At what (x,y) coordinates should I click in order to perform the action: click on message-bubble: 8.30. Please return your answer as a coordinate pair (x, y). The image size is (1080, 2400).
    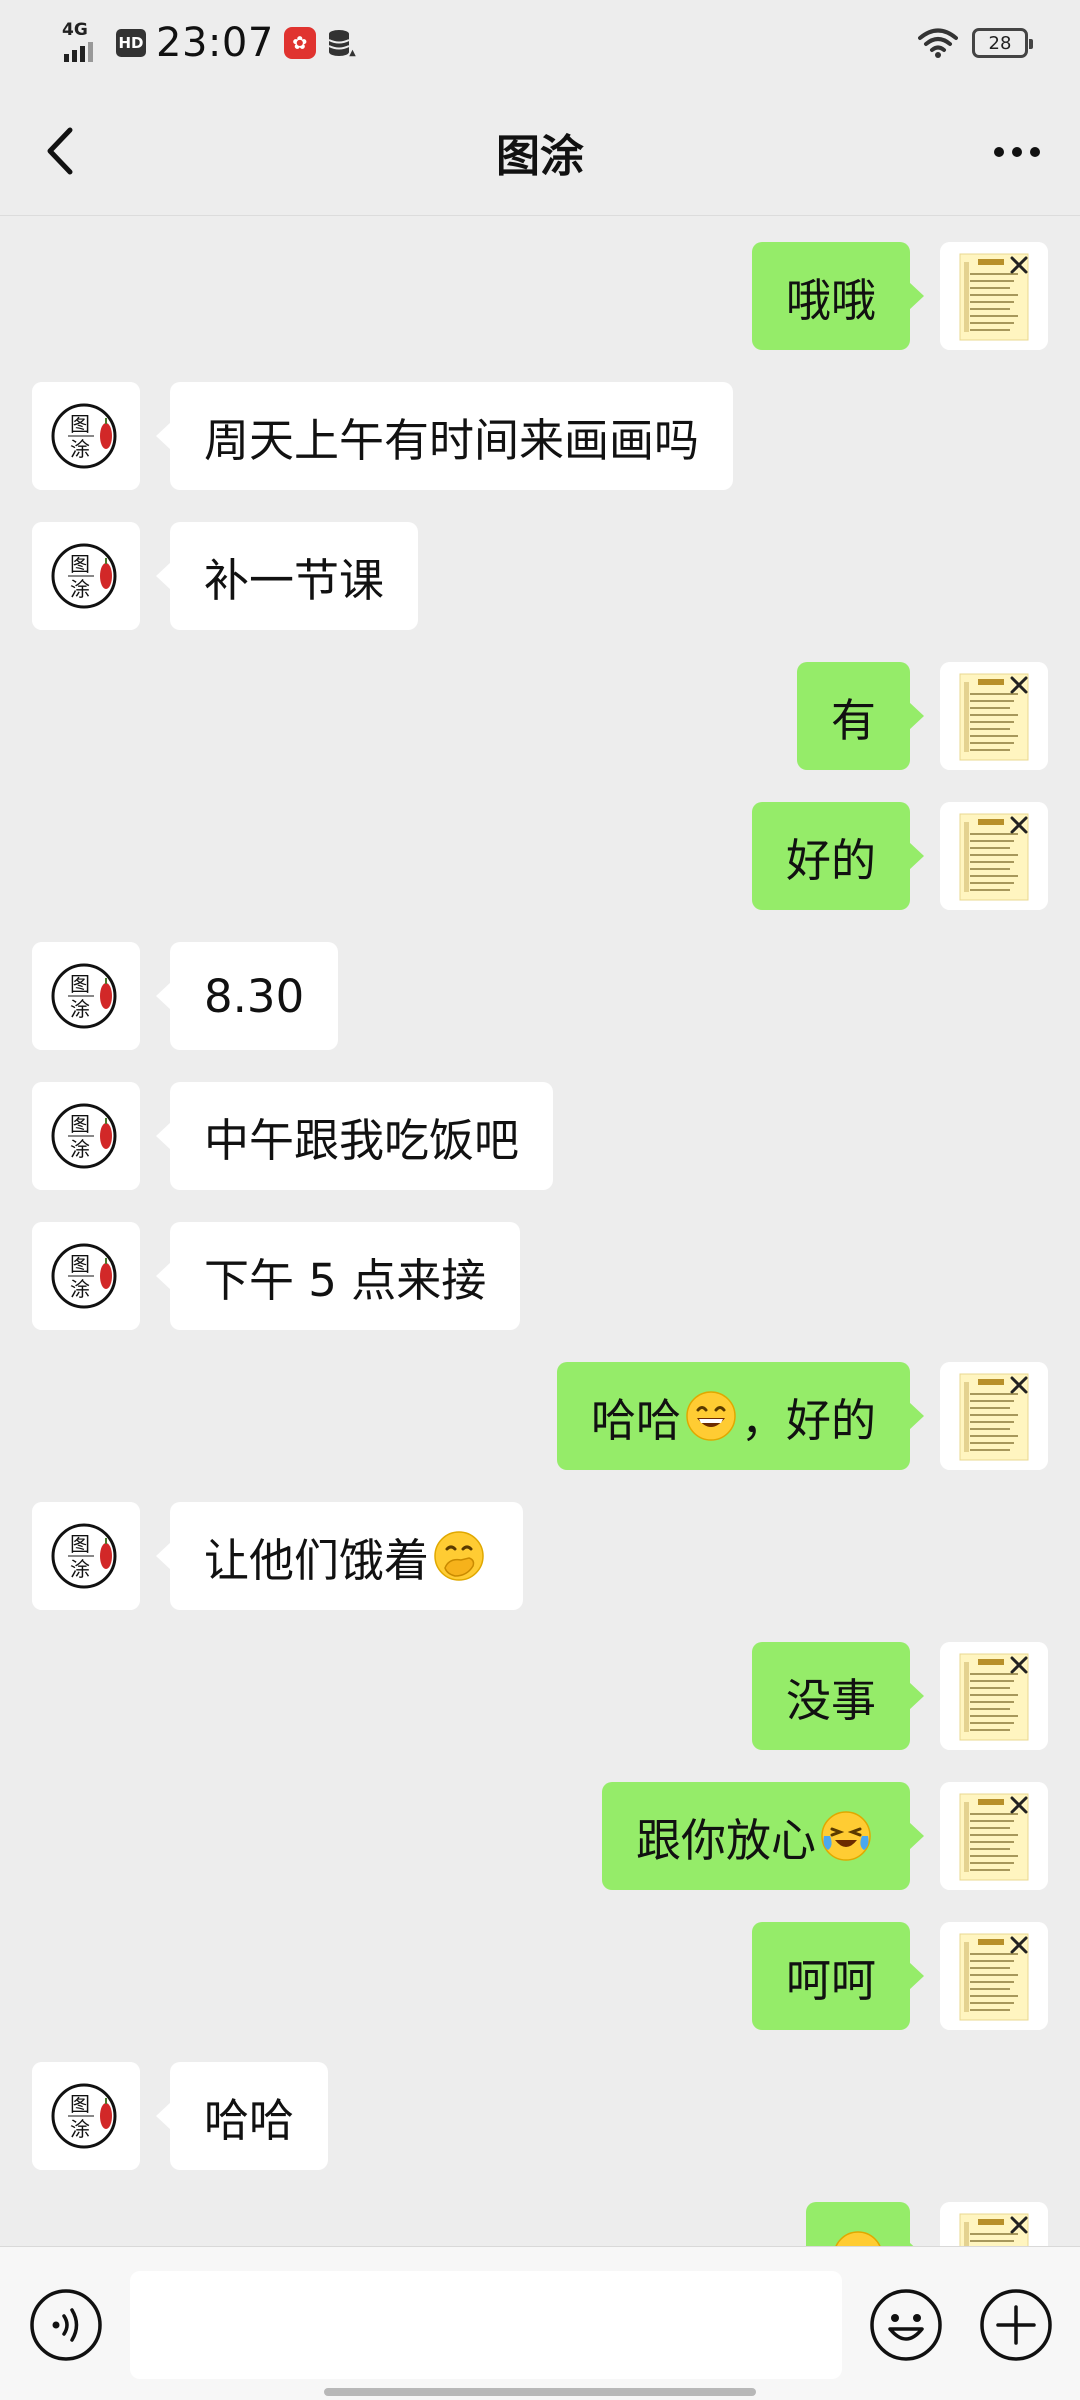
    Looking at the image, I should click on (247, 996).